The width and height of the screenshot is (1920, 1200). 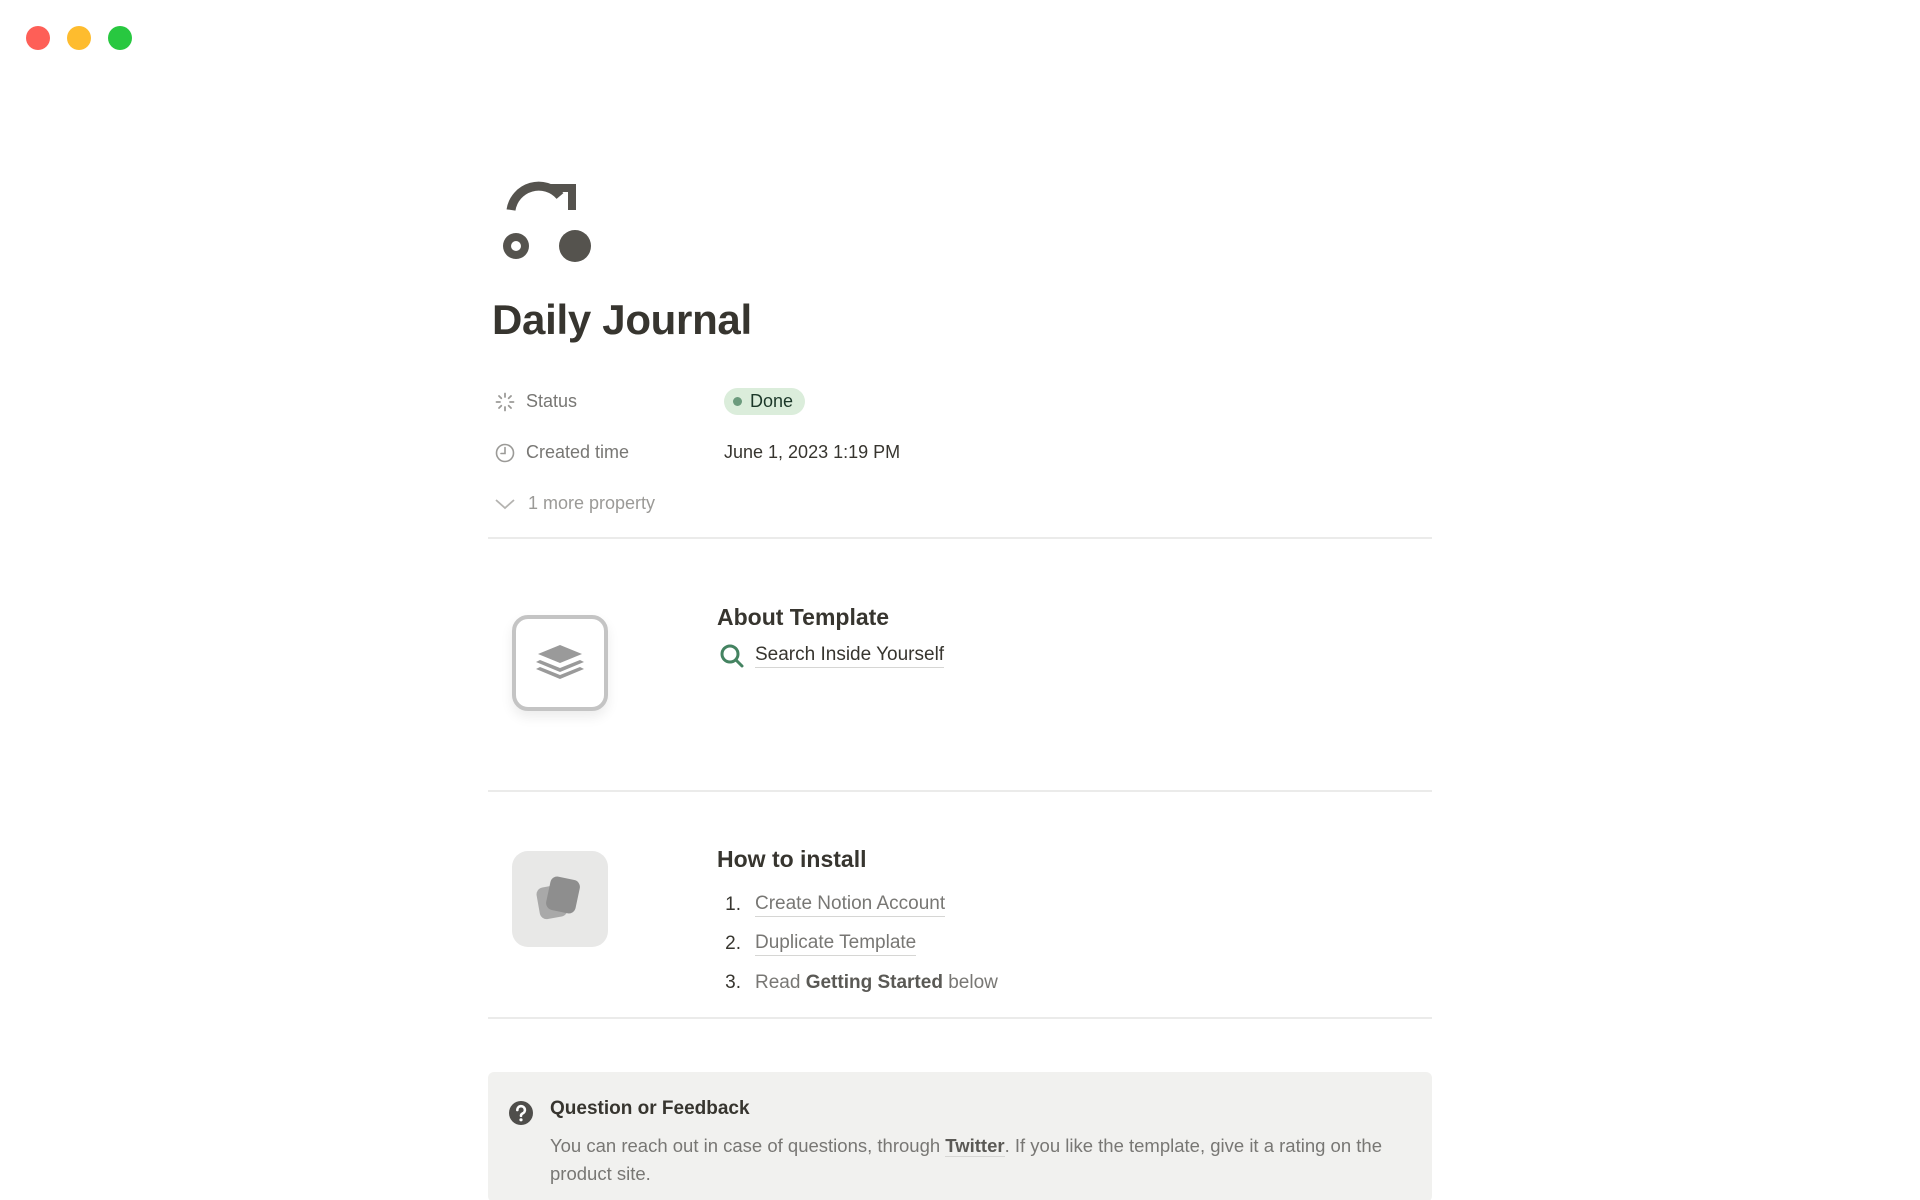 What do you see at coordinates (505, 453) in the screenshot?
I see `clock-icon` at bounding box center [505, 453].